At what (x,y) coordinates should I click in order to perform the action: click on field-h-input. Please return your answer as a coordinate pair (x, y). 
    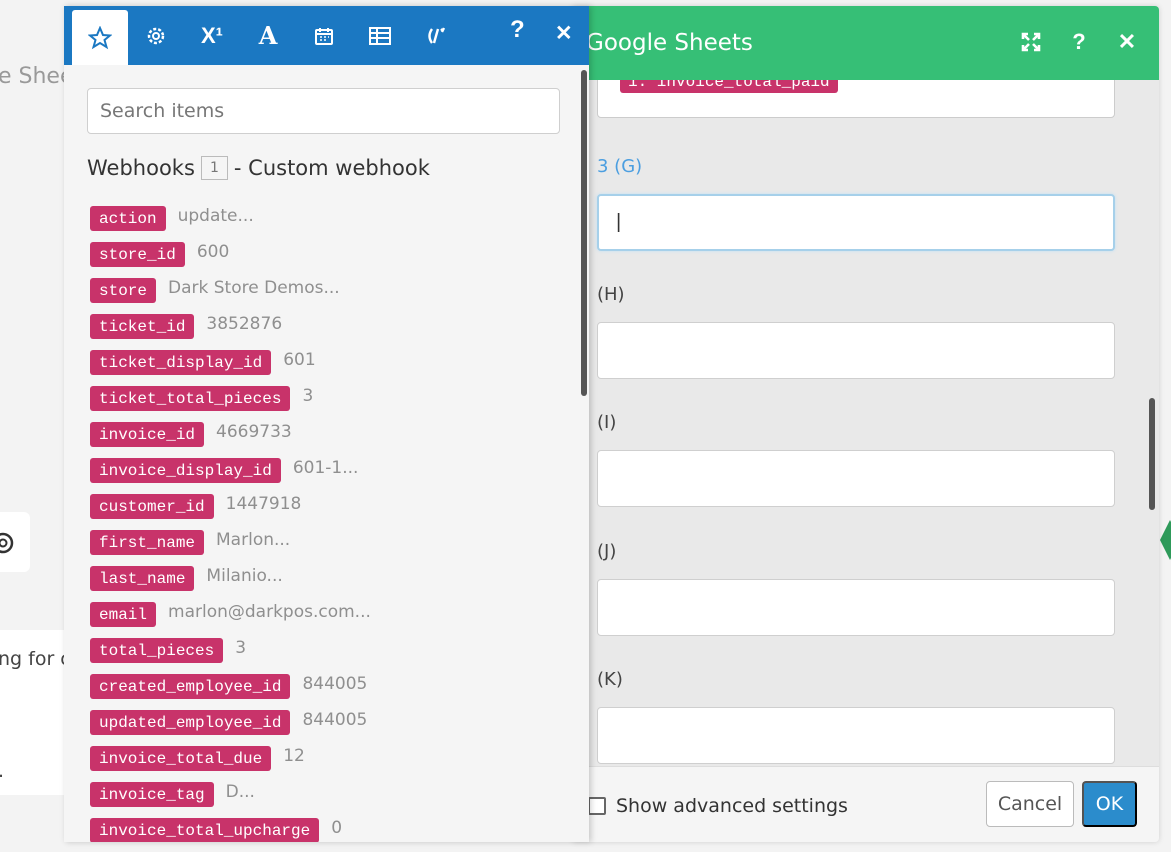
    Looking at the image, I should click on (856, 350).